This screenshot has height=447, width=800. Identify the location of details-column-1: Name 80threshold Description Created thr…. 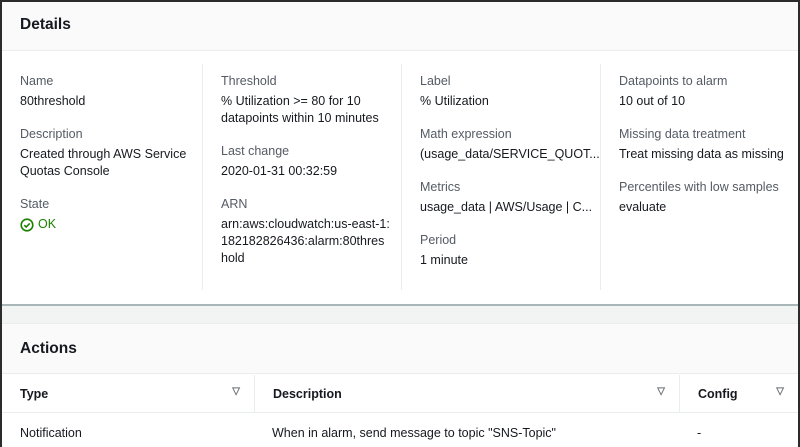
(102, 177).